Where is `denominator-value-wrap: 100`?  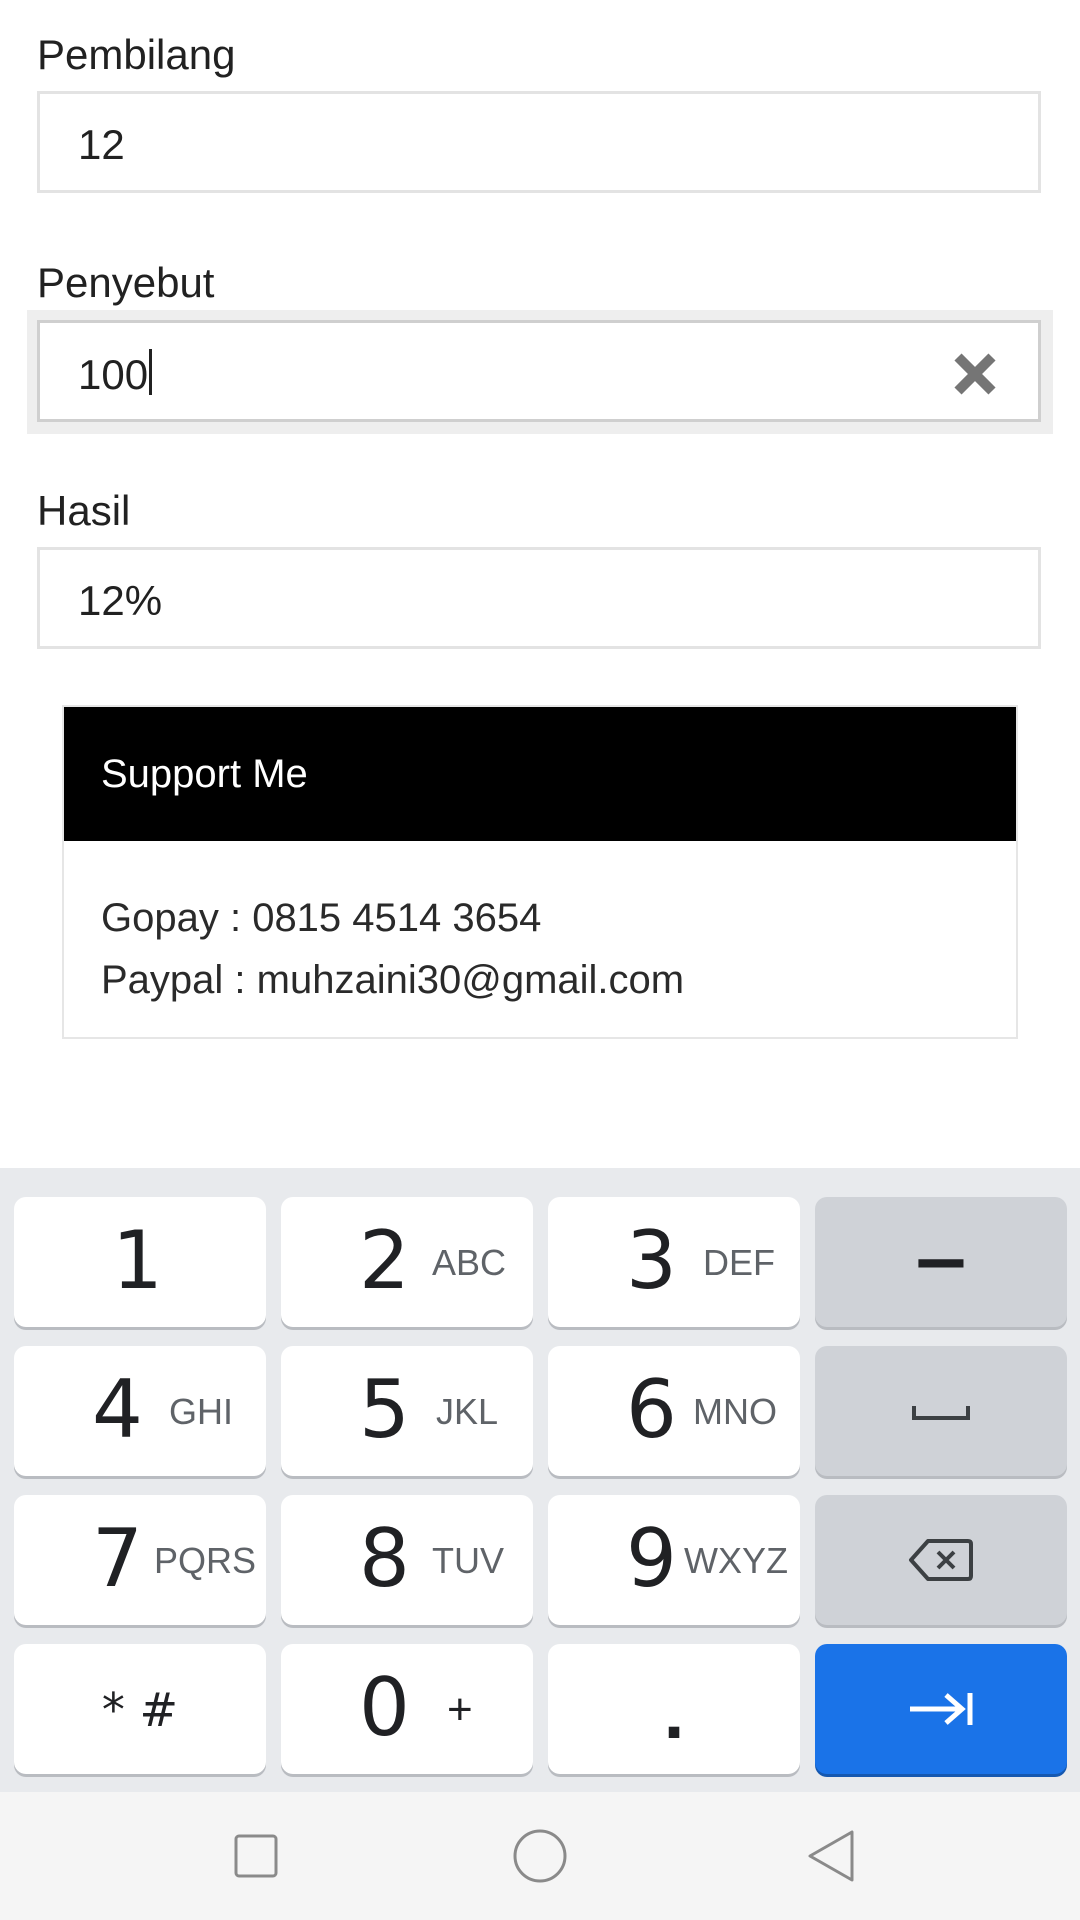 denominator-value-wrap: 100 is located at coordinates (115, 374).